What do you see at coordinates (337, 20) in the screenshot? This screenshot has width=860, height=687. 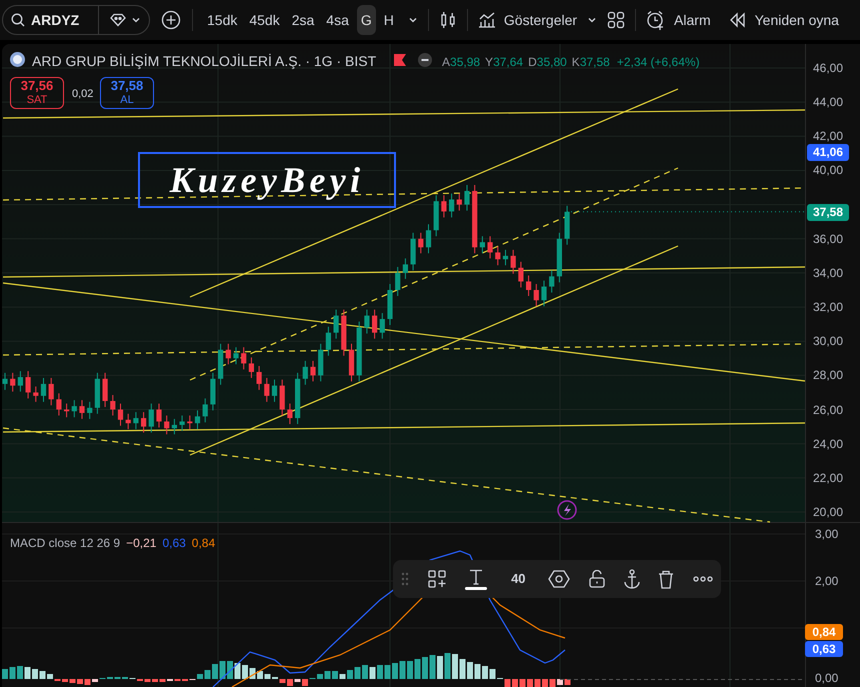 I see `interval-tab: 4sa` at bounding box center [337, 20].